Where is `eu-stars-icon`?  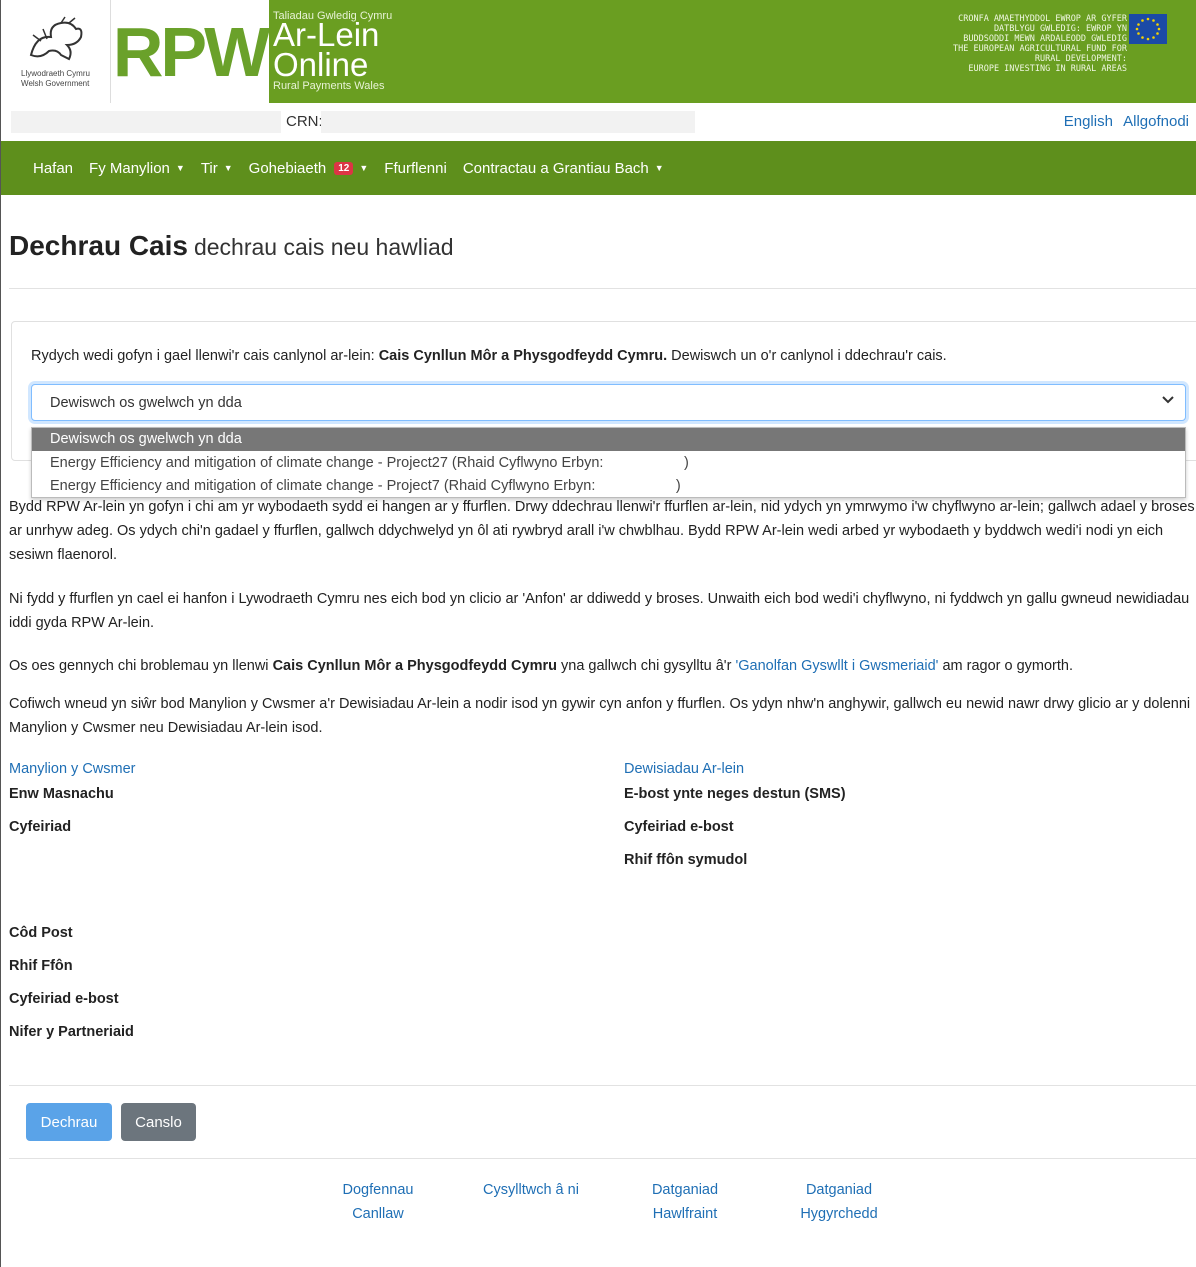
eu-stars-icon is located at coordinates (1148, 29).